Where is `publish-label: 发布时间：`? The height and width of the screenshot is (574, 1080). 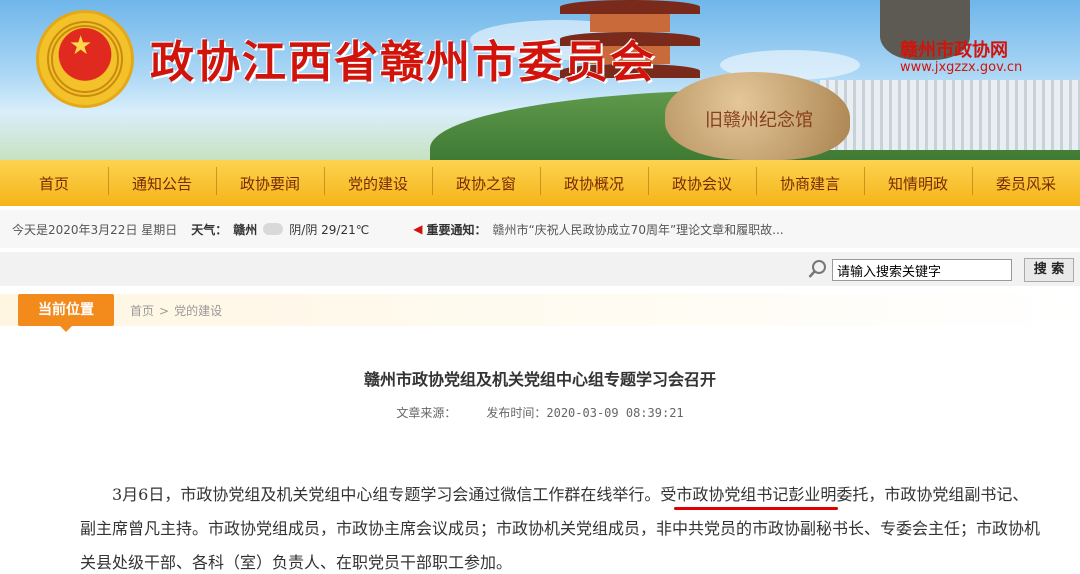 publish-label: 发布时间： is located at coordinates (516, 413).